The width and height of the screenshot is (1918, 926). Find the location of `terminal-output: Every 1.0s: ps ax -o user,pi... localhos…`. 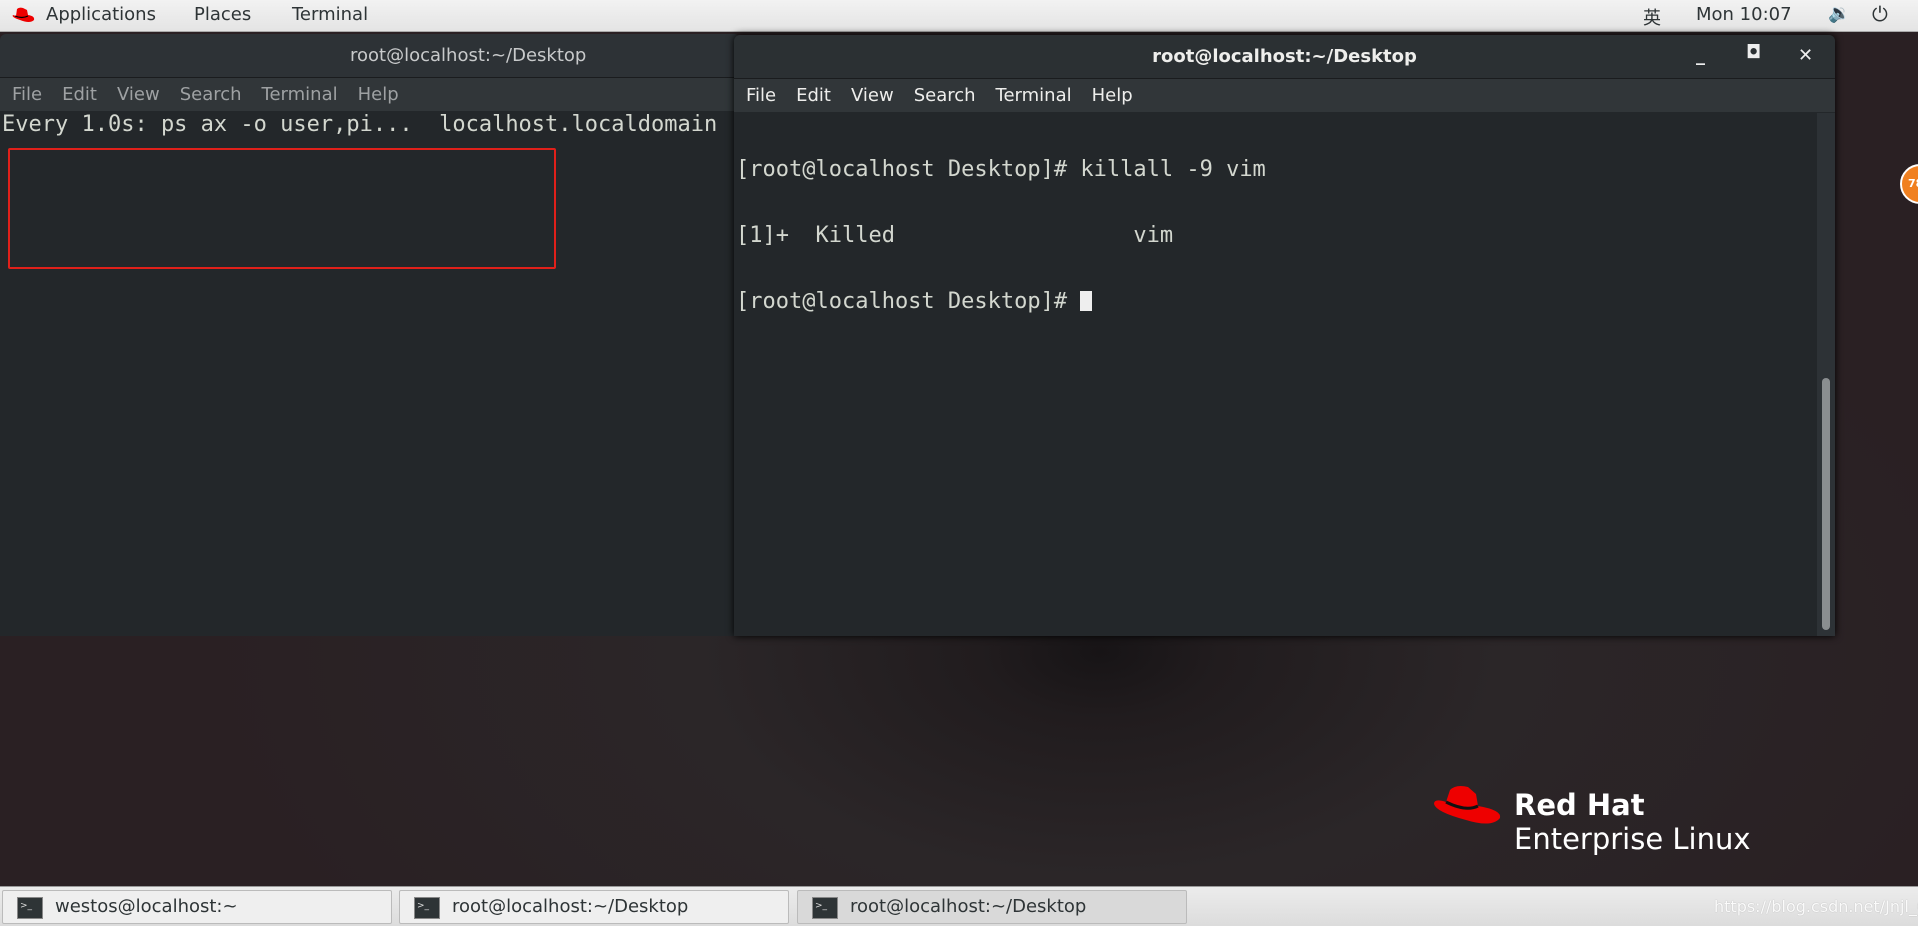

terminal-output: Every 1.0s: ps ax -o user,pi... localhos… is located at coordinates (370, 125).